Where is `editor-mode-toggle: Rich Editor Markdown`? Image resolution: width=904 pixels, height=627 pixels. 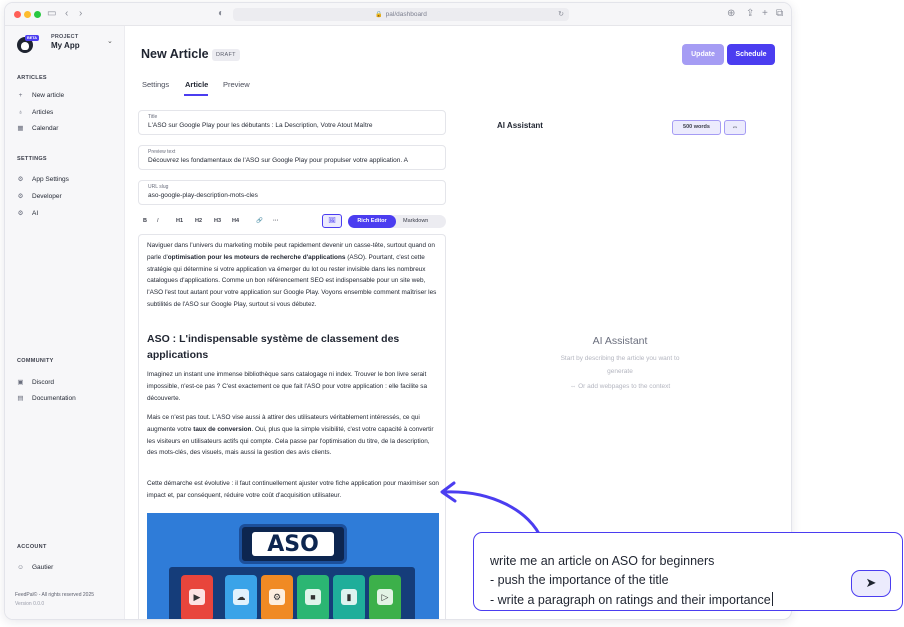
editor-mode-toggle: Rich Editor Markdown is located at coordinates (397, 221).